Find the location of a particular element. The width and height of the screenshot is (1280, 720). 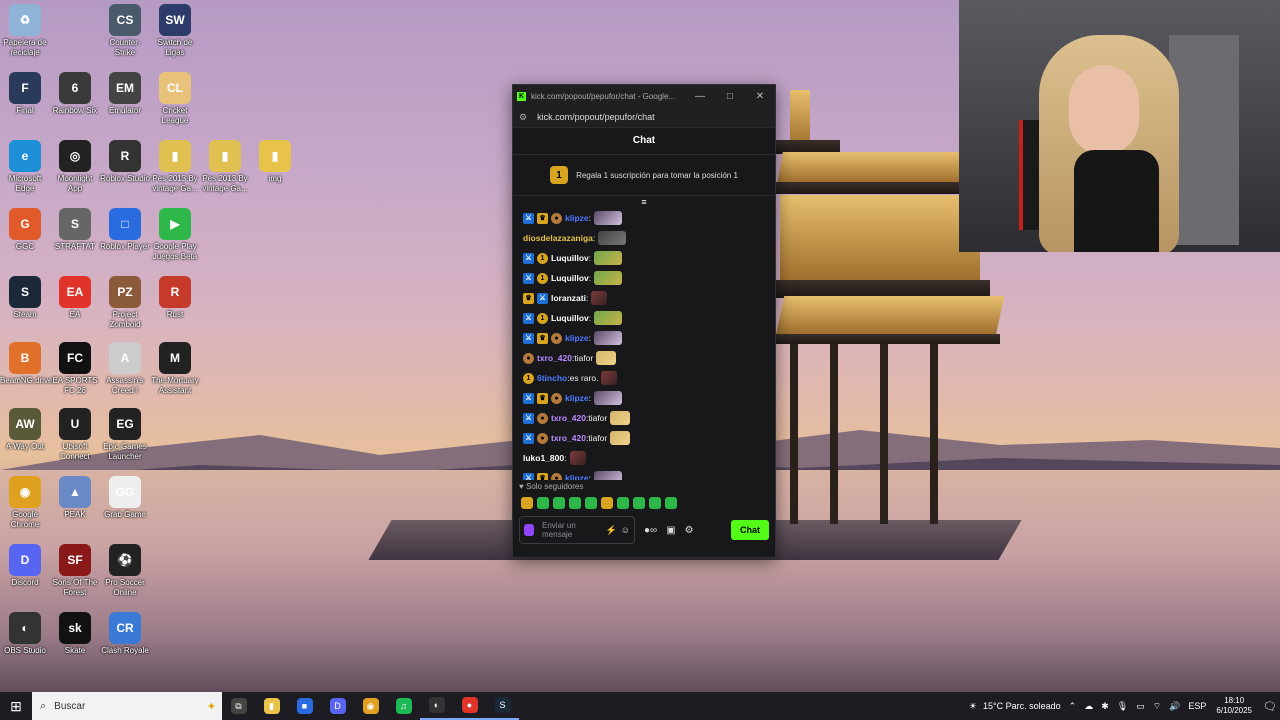

taskbar-discord-app: D is located at coordinates (337, 706).